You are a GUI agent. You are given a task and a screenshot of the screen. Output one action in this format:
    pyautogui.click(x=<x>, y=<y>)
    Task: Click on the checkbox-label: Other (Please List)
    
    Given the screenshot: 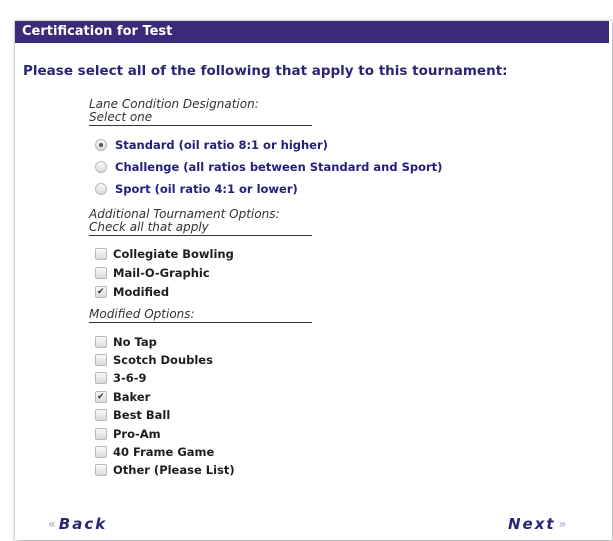 What is the action you would take?
    pyautogui.click(x=174, y=470)
    